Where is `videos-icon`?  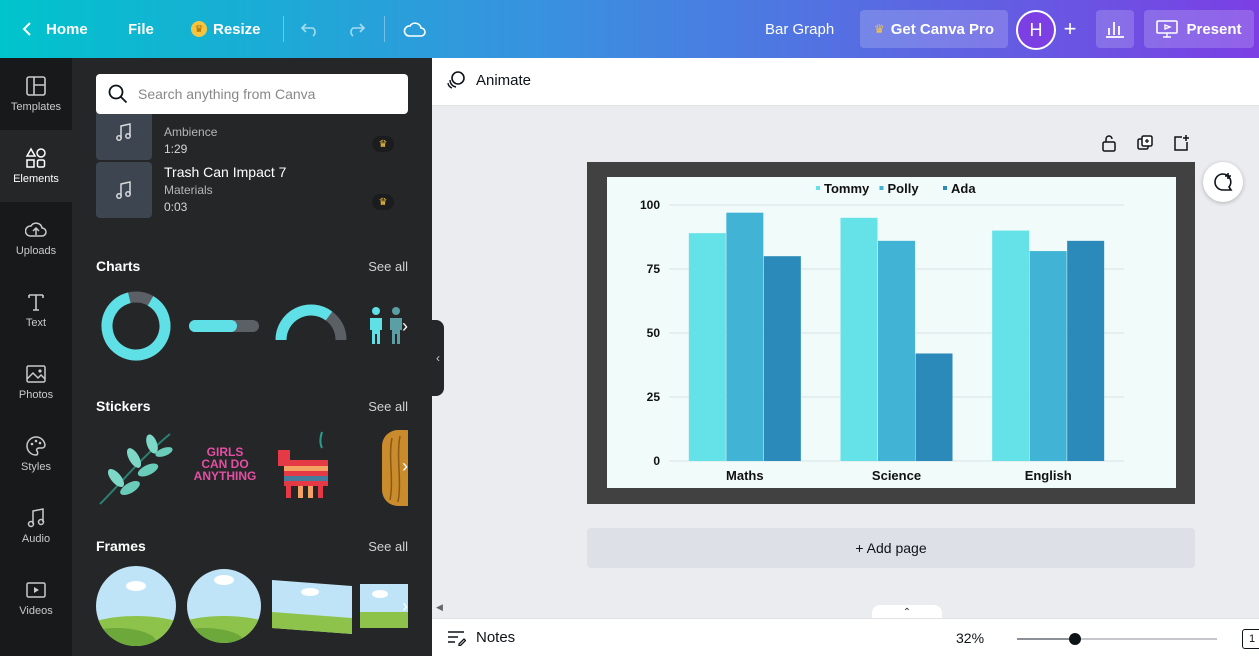 videos-icon is located at coordinates (36, 590).